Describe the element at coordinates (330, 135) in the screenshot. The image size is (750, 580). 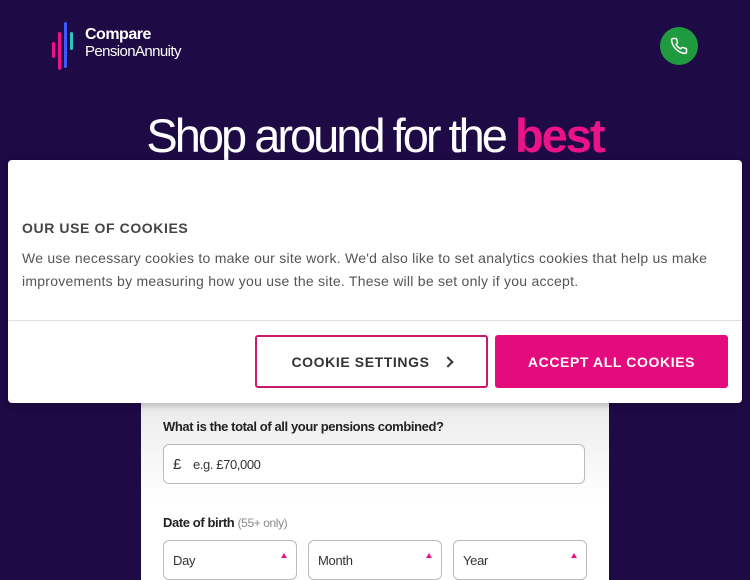
I see `hero-title-prefix: Shop around for the` at that location.